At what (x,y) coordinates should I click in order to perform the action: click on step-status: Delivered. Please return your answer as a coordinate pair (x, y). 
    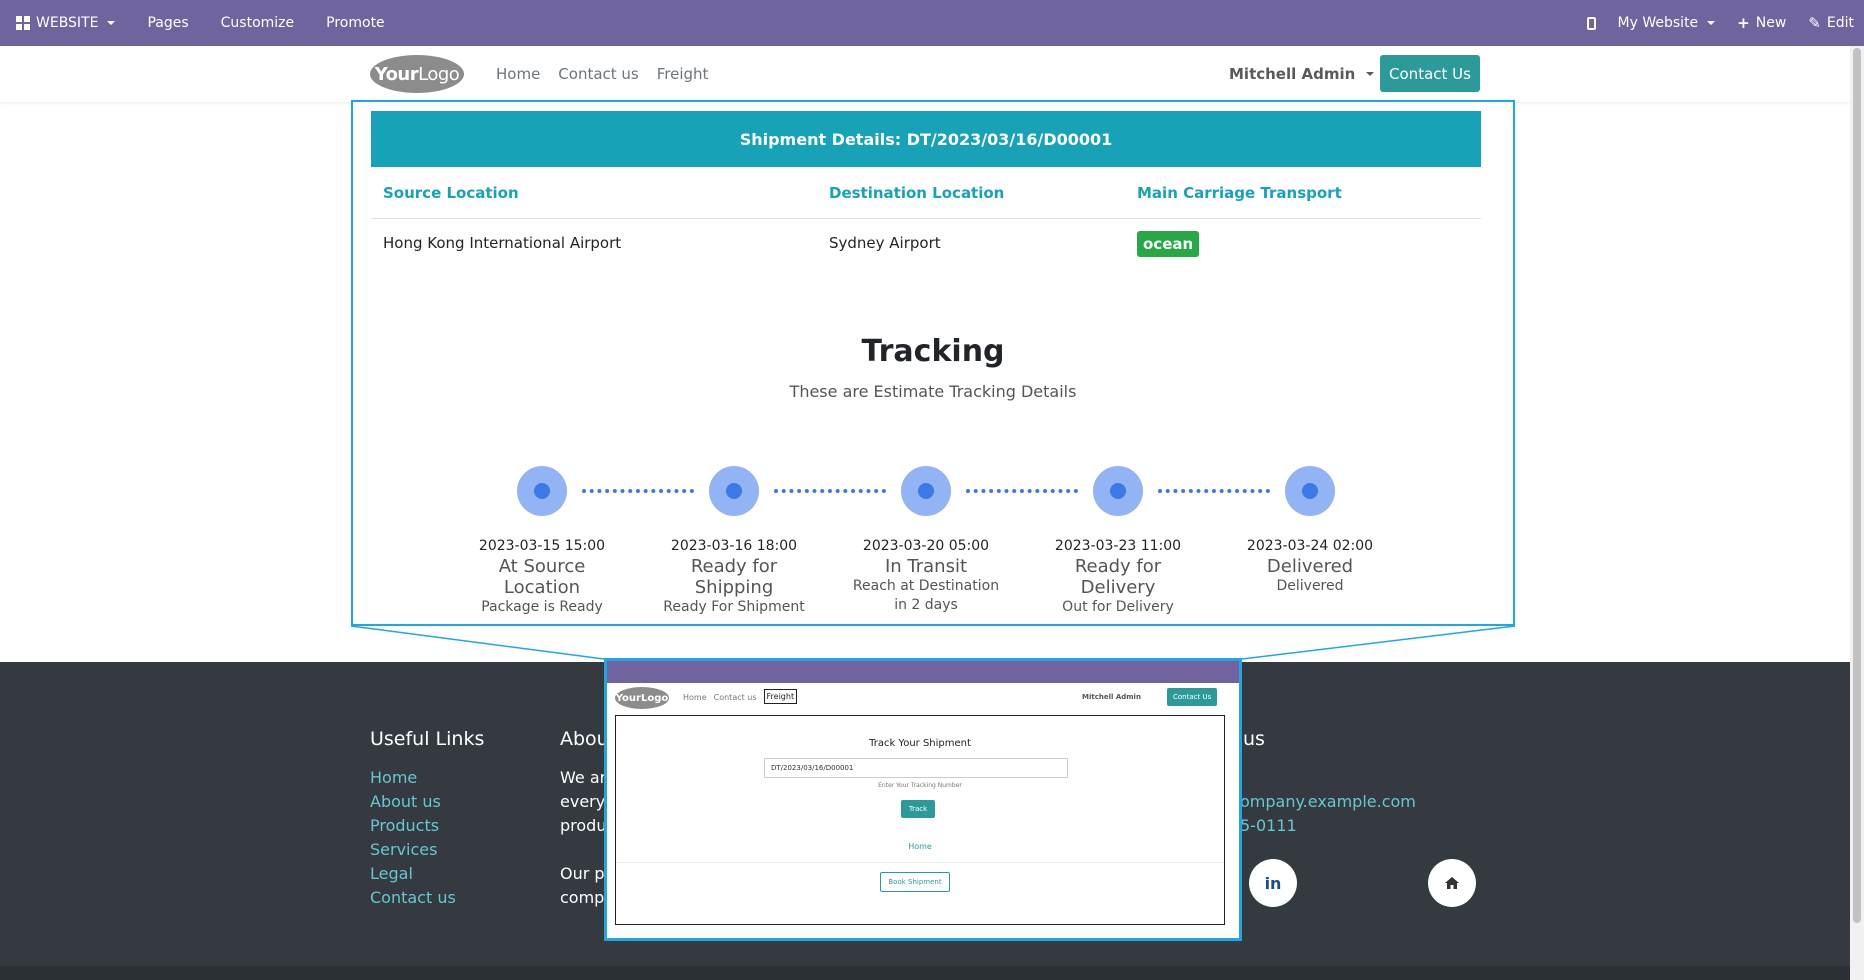
    Looking at the image, I should click on (1310, 566).